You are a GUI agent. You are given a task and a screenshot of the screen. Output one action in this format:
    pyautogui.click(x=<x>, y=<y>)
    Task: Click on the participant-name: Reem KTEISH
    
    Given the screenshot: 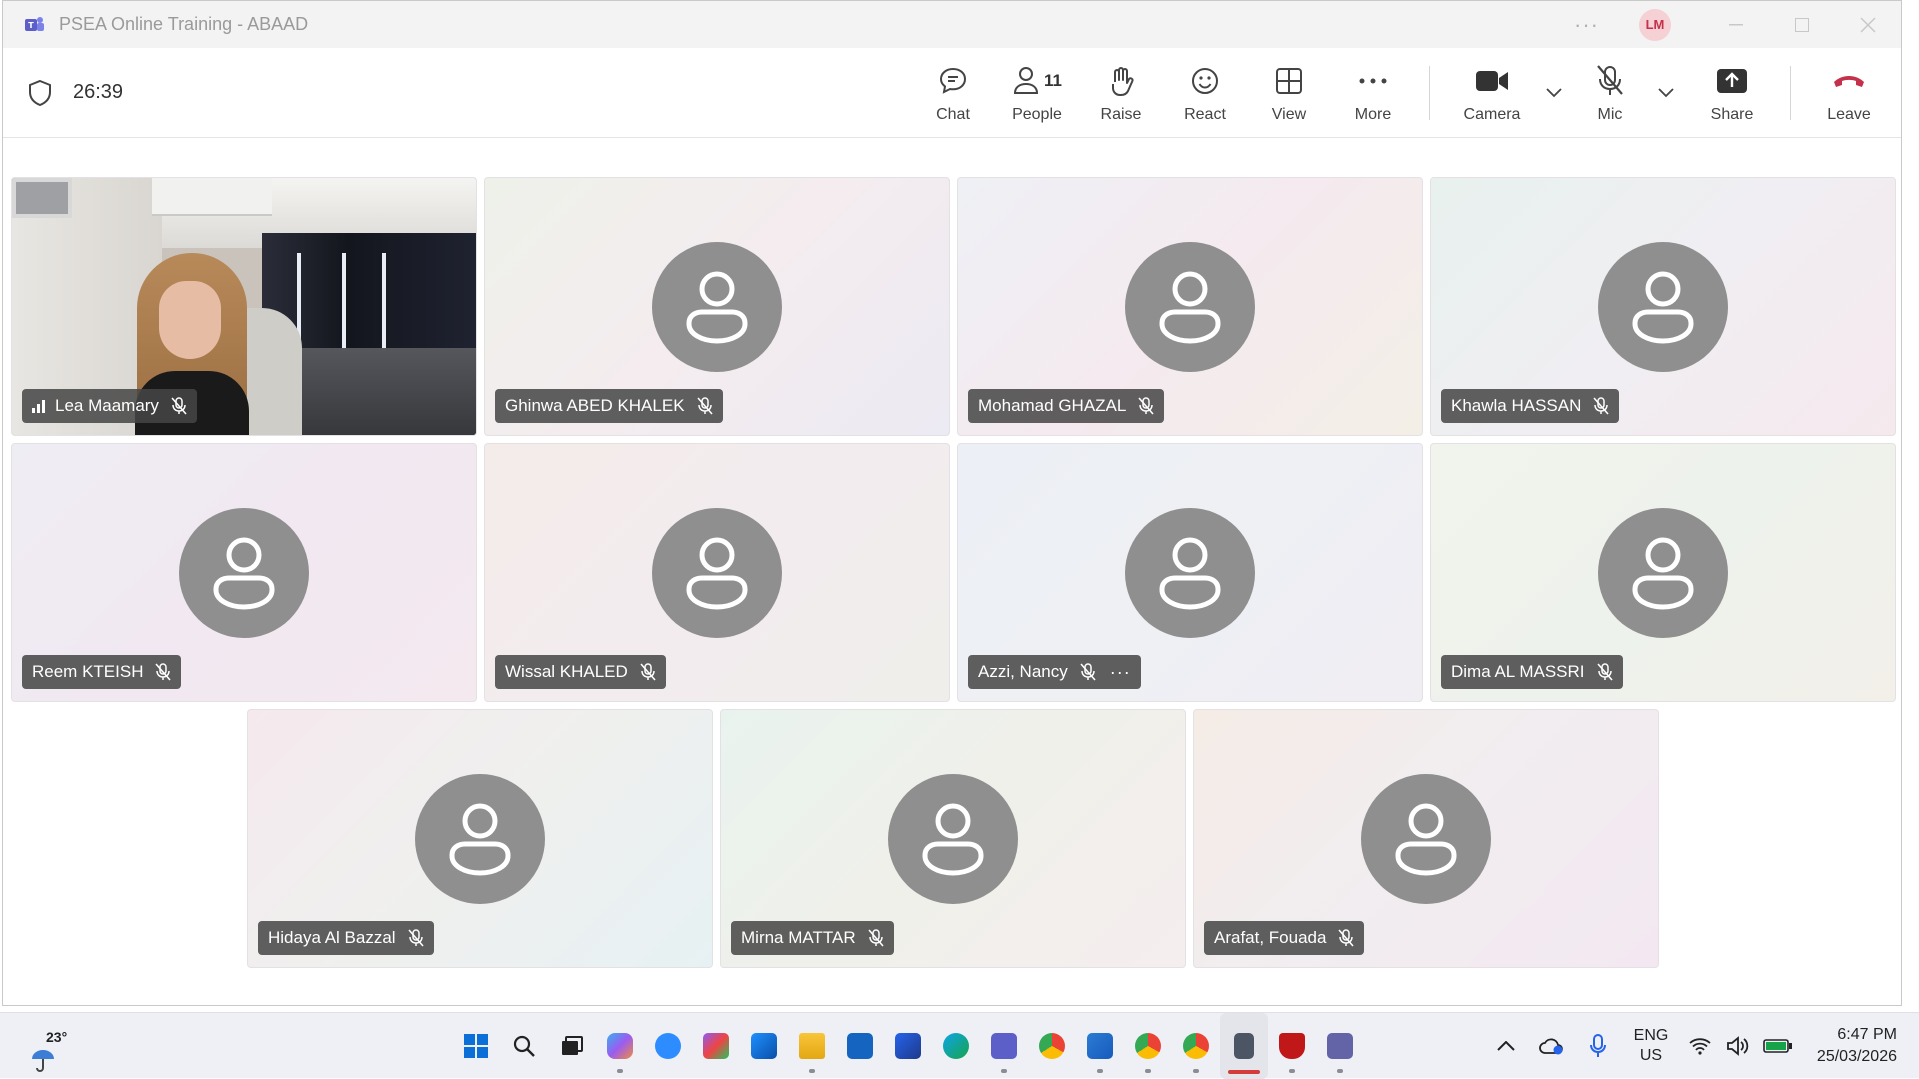 What is the action you would take?
    pyautogui.click(x=88, y=671)
    